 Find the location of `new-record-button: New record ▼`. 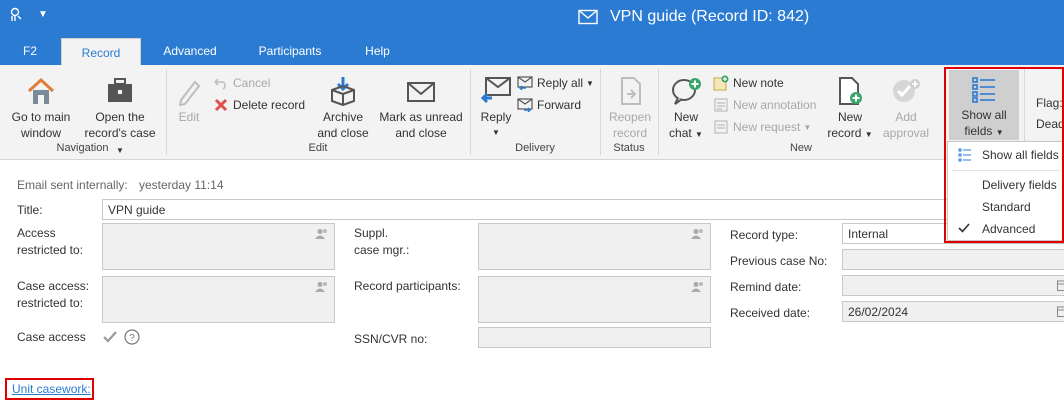

new-record-button: New record ▼ is located at coordinates (850, 109).